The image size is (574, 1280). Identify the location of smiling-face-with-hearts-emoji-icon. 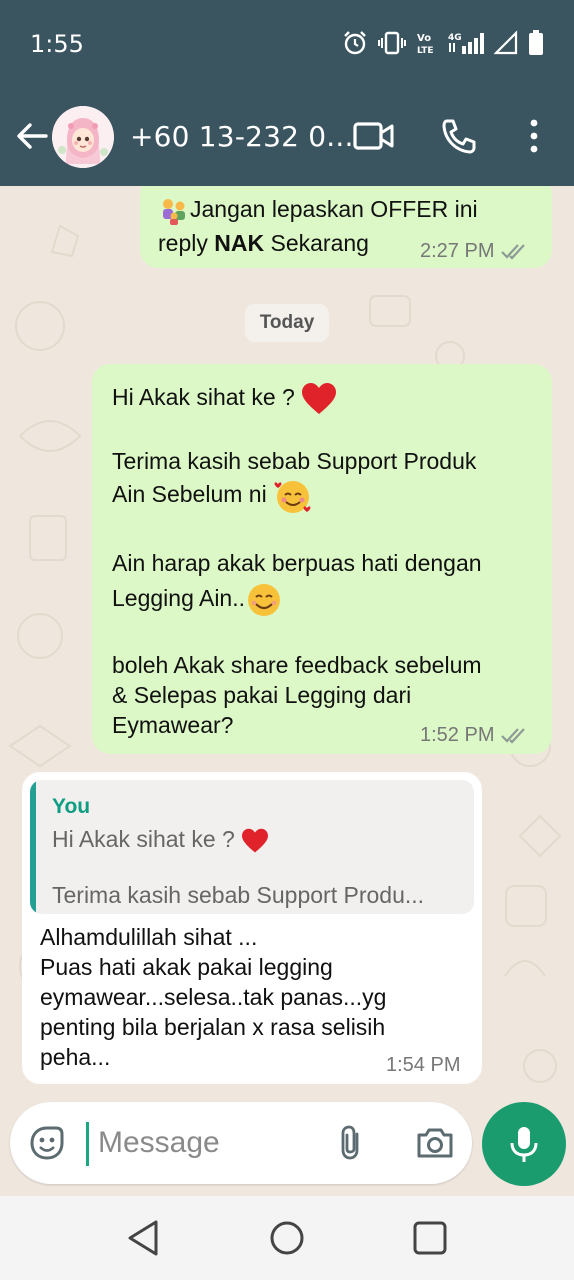
(292, 497).